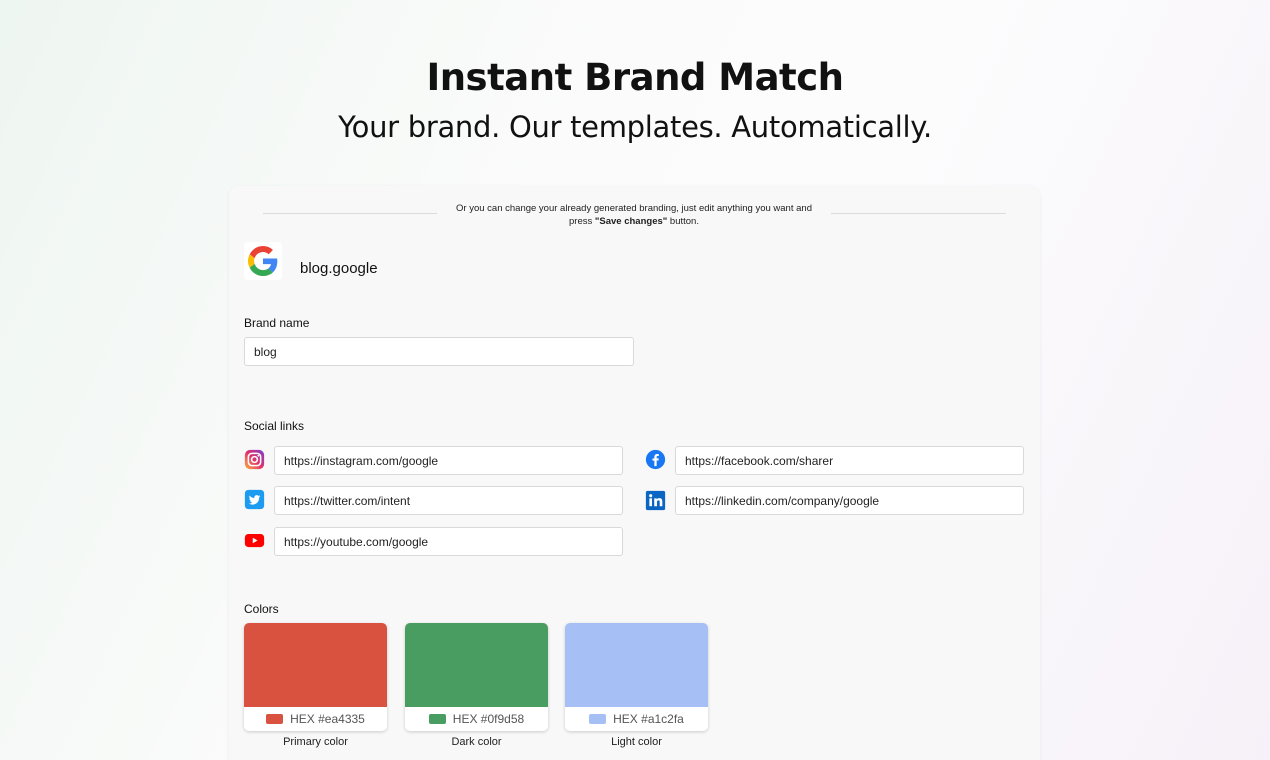 Image resolution: width=1270 pixels, height=760 pixels. What do you see at coordinates (636, 665) in the screenshot?
I see `light-color-preview` at bounding box center [636, 665].